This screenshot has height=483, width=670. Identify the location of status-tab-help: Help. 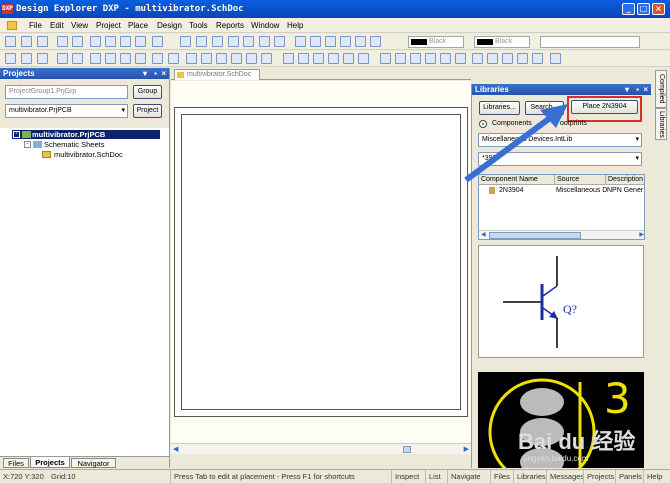
(654, 476).